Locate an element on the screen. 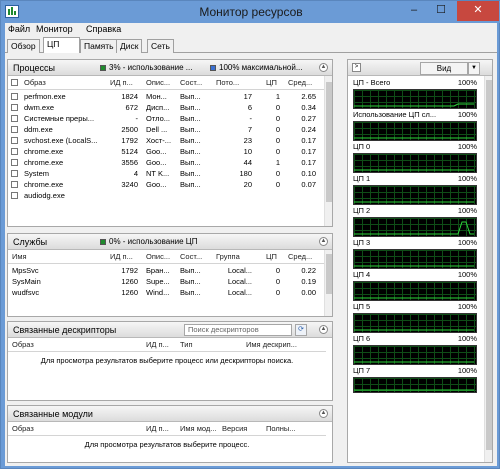  table-cell: 1824 is located at coordinates (129, 96).